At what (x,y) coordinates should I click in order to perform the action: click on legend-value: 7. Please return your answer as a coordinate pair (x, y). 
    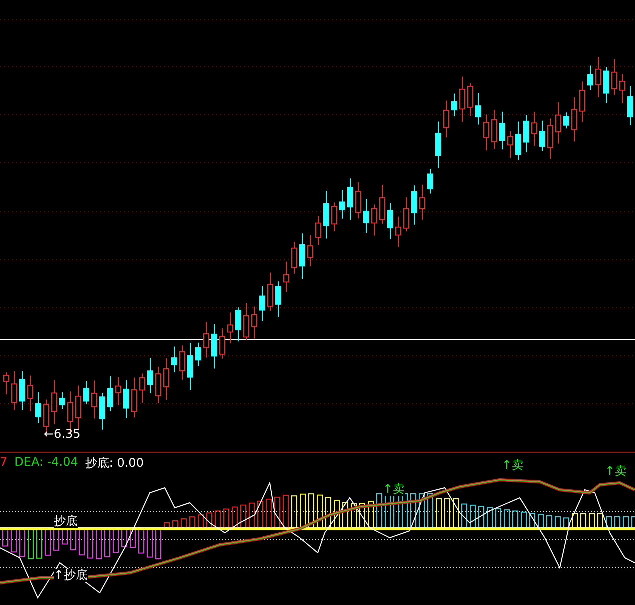
    Looking at the image, I should click on (4, 463).